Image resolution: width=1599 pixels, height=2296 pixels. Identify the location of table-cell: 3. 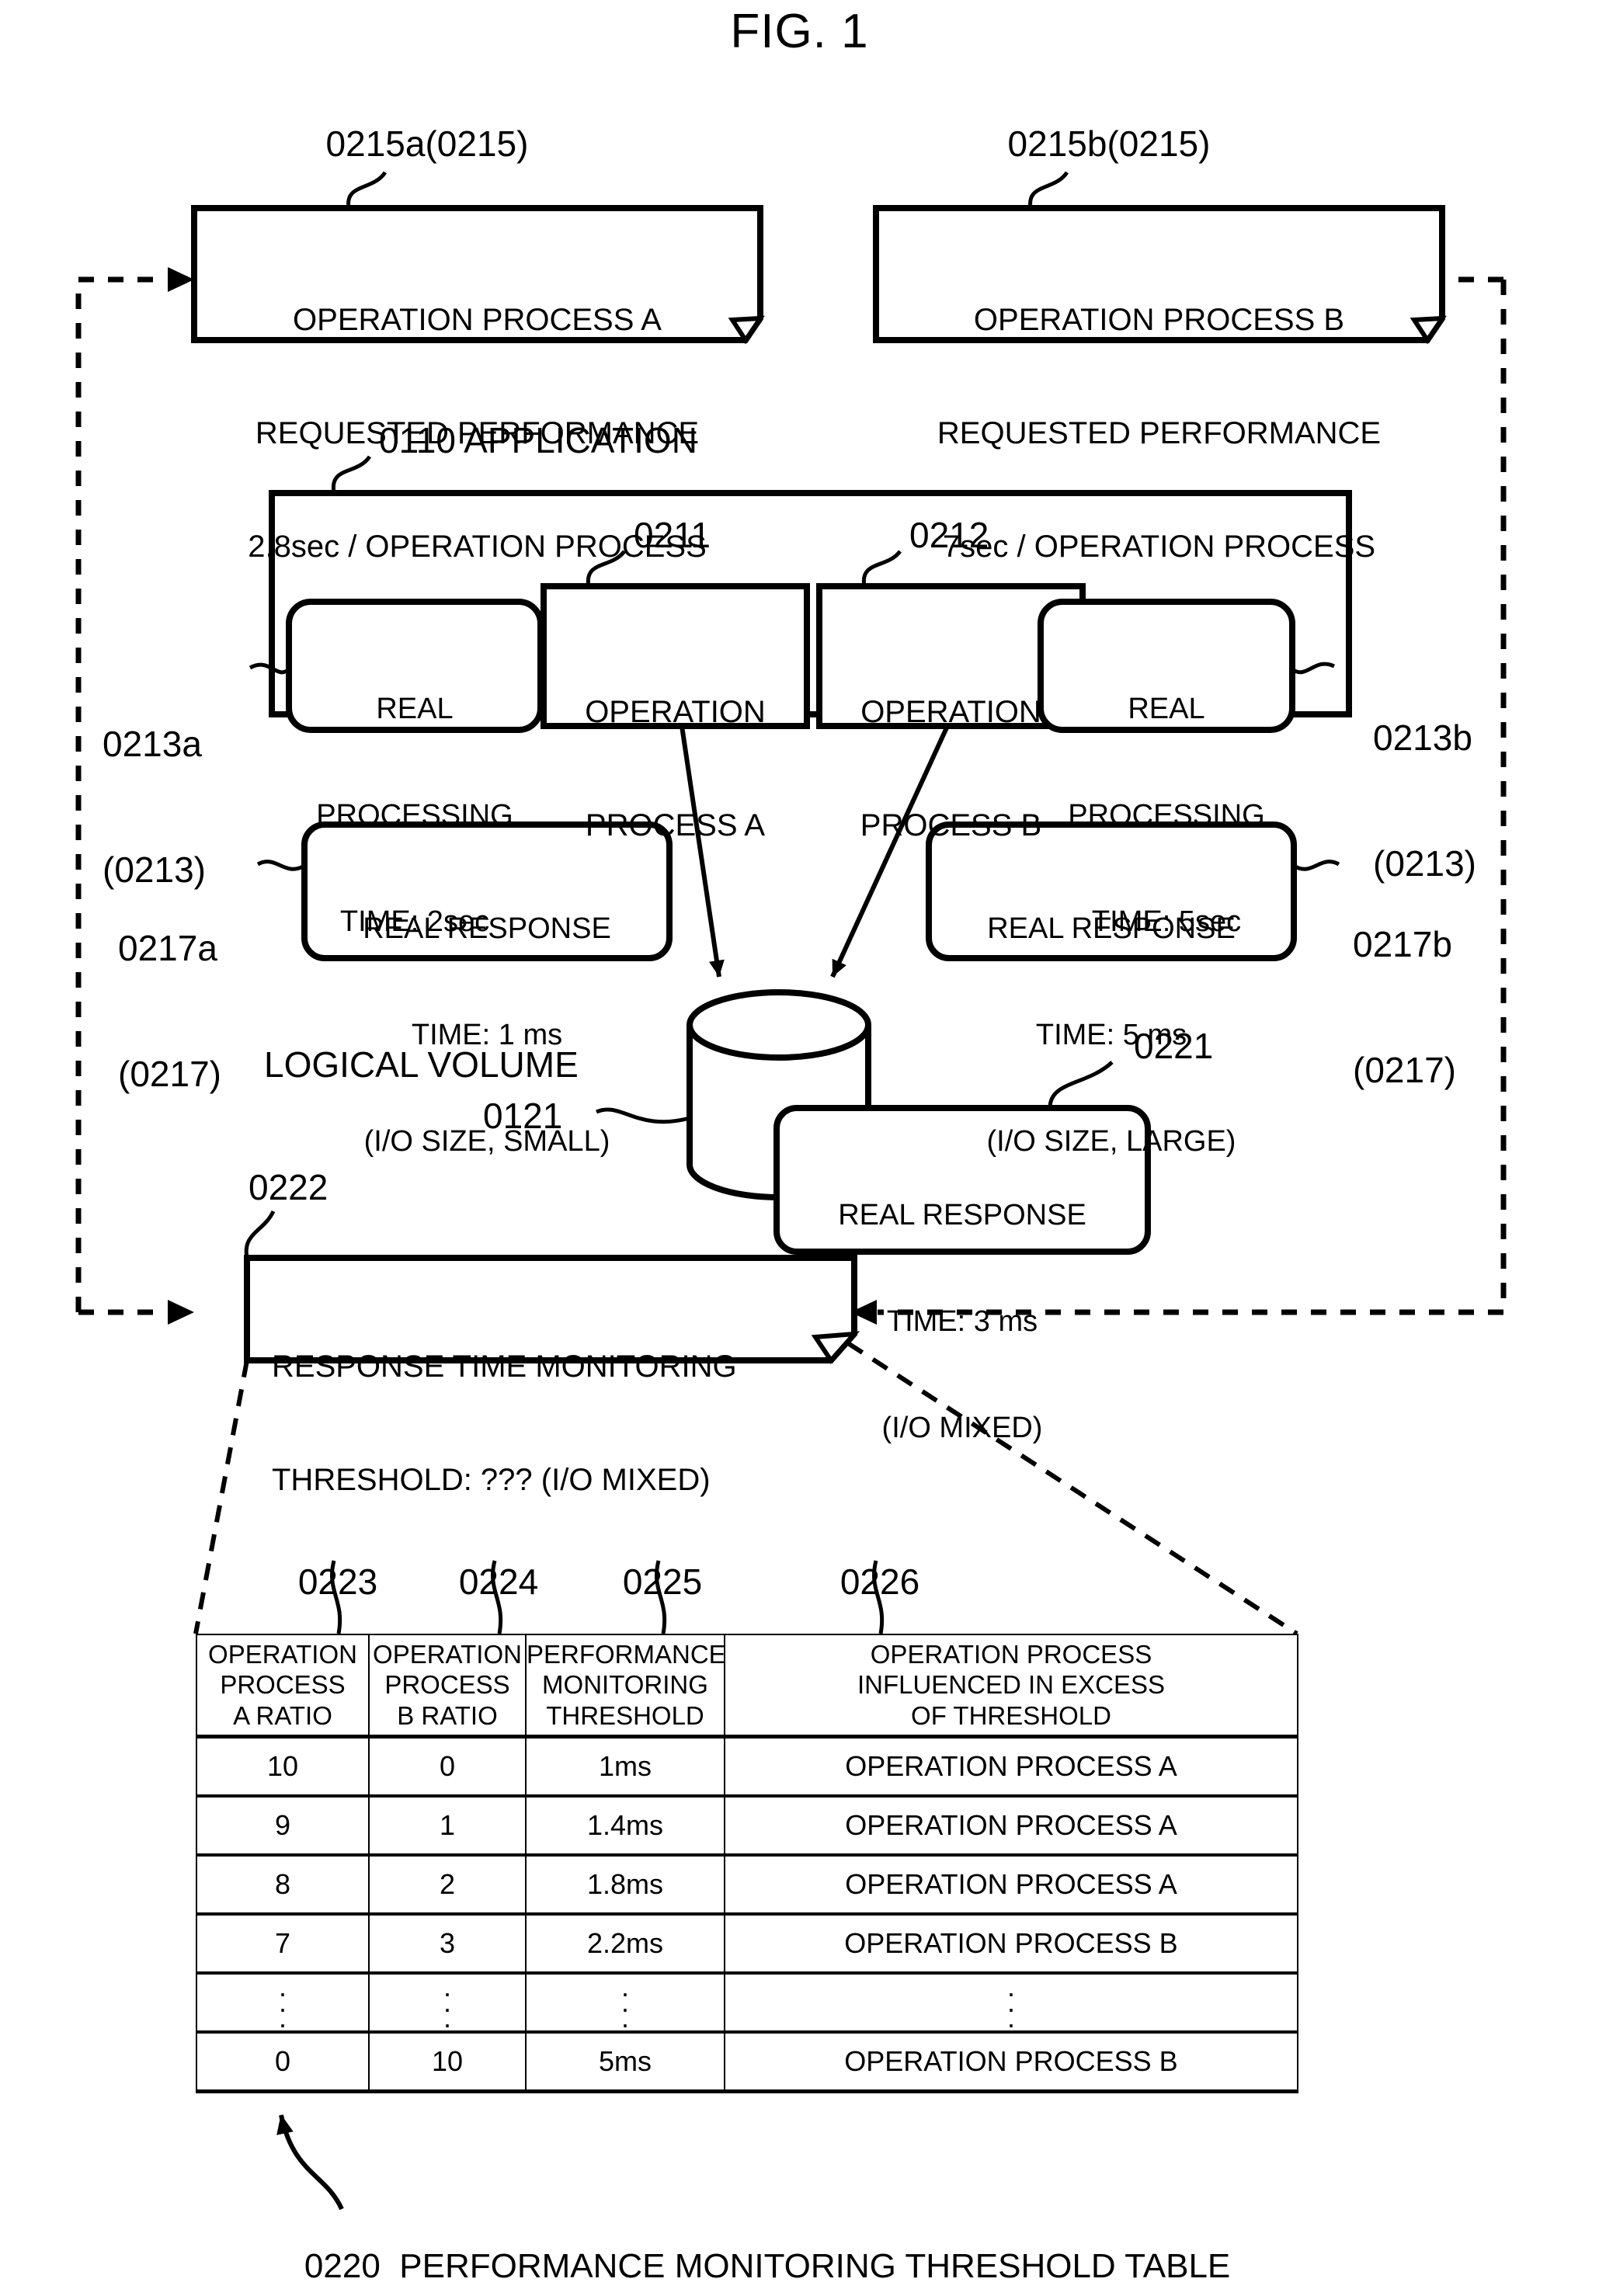
(447, 1943).